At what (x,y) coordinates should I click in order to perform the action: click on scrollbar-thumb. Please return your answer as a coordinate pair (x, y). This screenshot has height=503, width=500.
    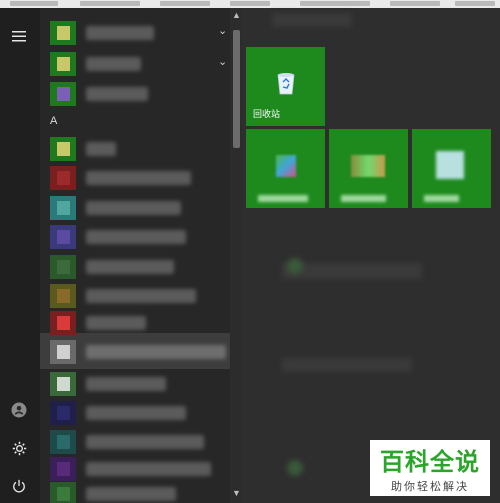
    Looking at the image, I should click on (236, 89).